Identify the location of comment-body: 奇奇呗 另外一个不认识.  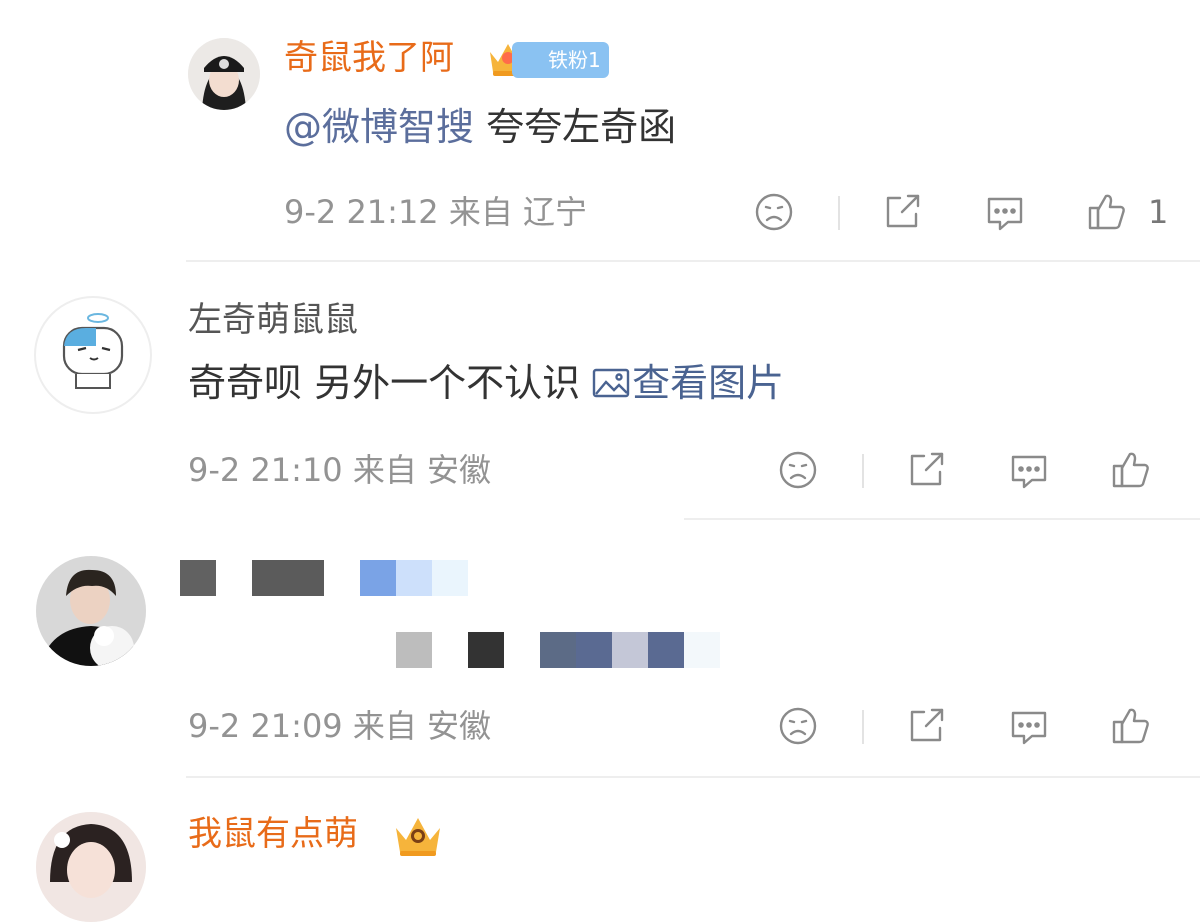
(390, 383).